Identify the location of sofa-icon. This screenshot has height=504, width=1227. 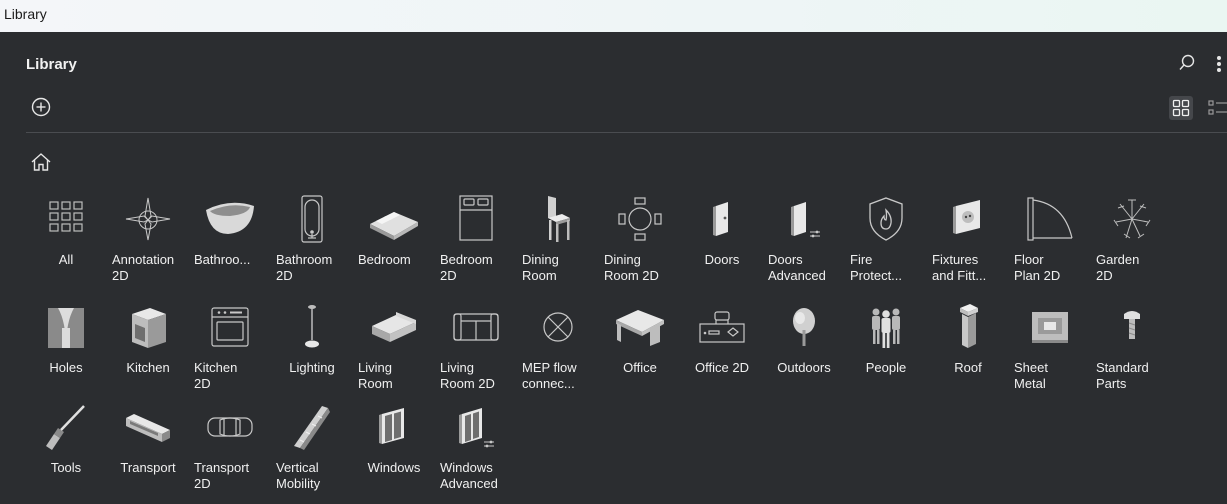
(394, 327).